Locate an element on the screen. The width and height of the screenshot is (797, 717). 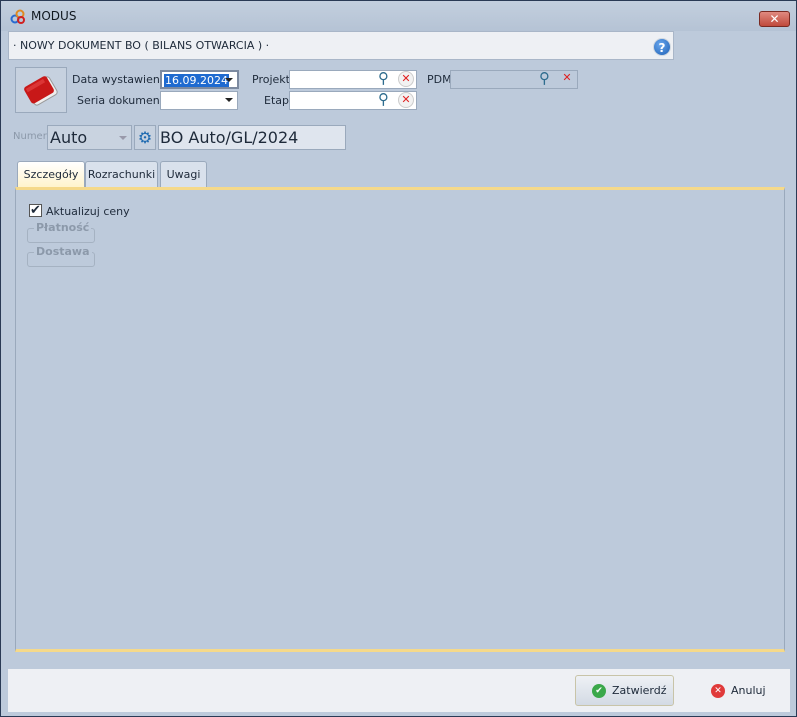
number-mode-value: Auto is located at coordinates (69, 137).